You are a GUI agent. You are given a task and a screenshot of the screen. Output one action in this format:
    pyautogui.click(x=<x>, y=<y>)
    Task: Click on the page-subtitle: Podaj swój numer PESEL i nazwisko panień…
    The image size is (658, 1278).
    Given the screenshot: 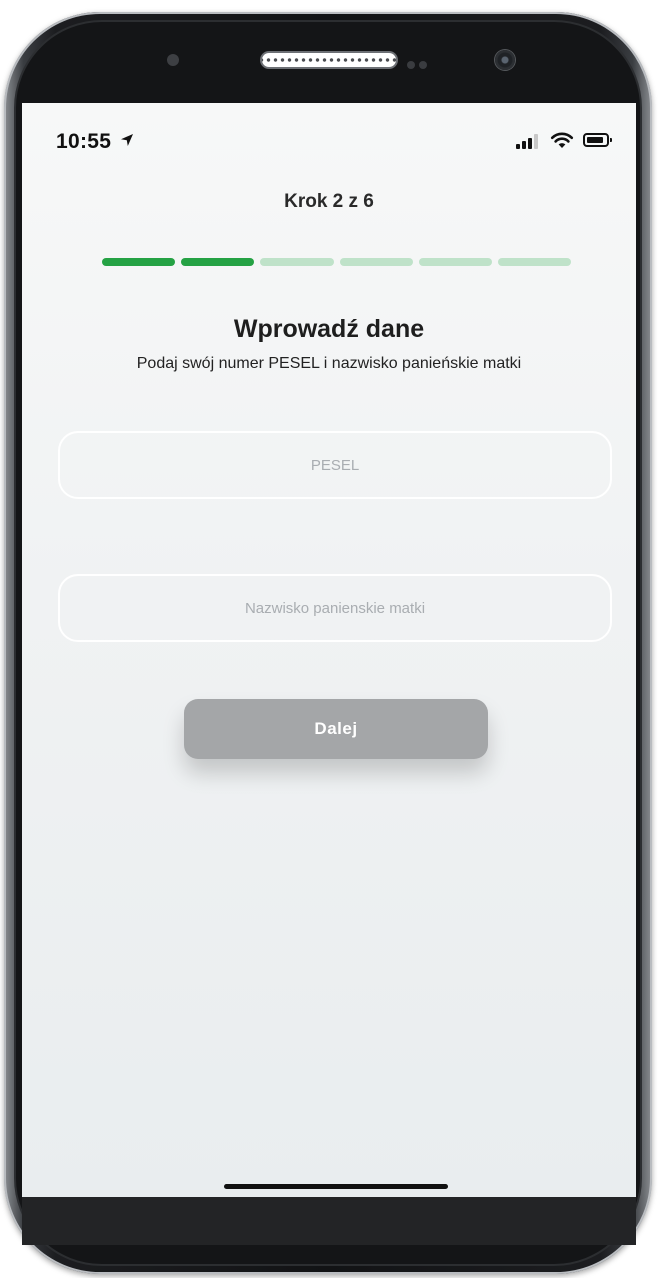 What is the action you would take?
    pyautogui.click(x=329, y=363)
    